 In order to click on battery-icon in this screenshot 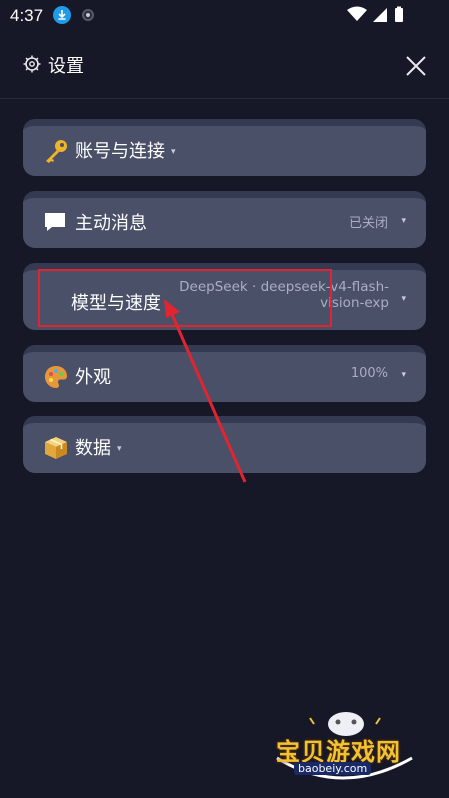, I will do `click(399, 15)`.